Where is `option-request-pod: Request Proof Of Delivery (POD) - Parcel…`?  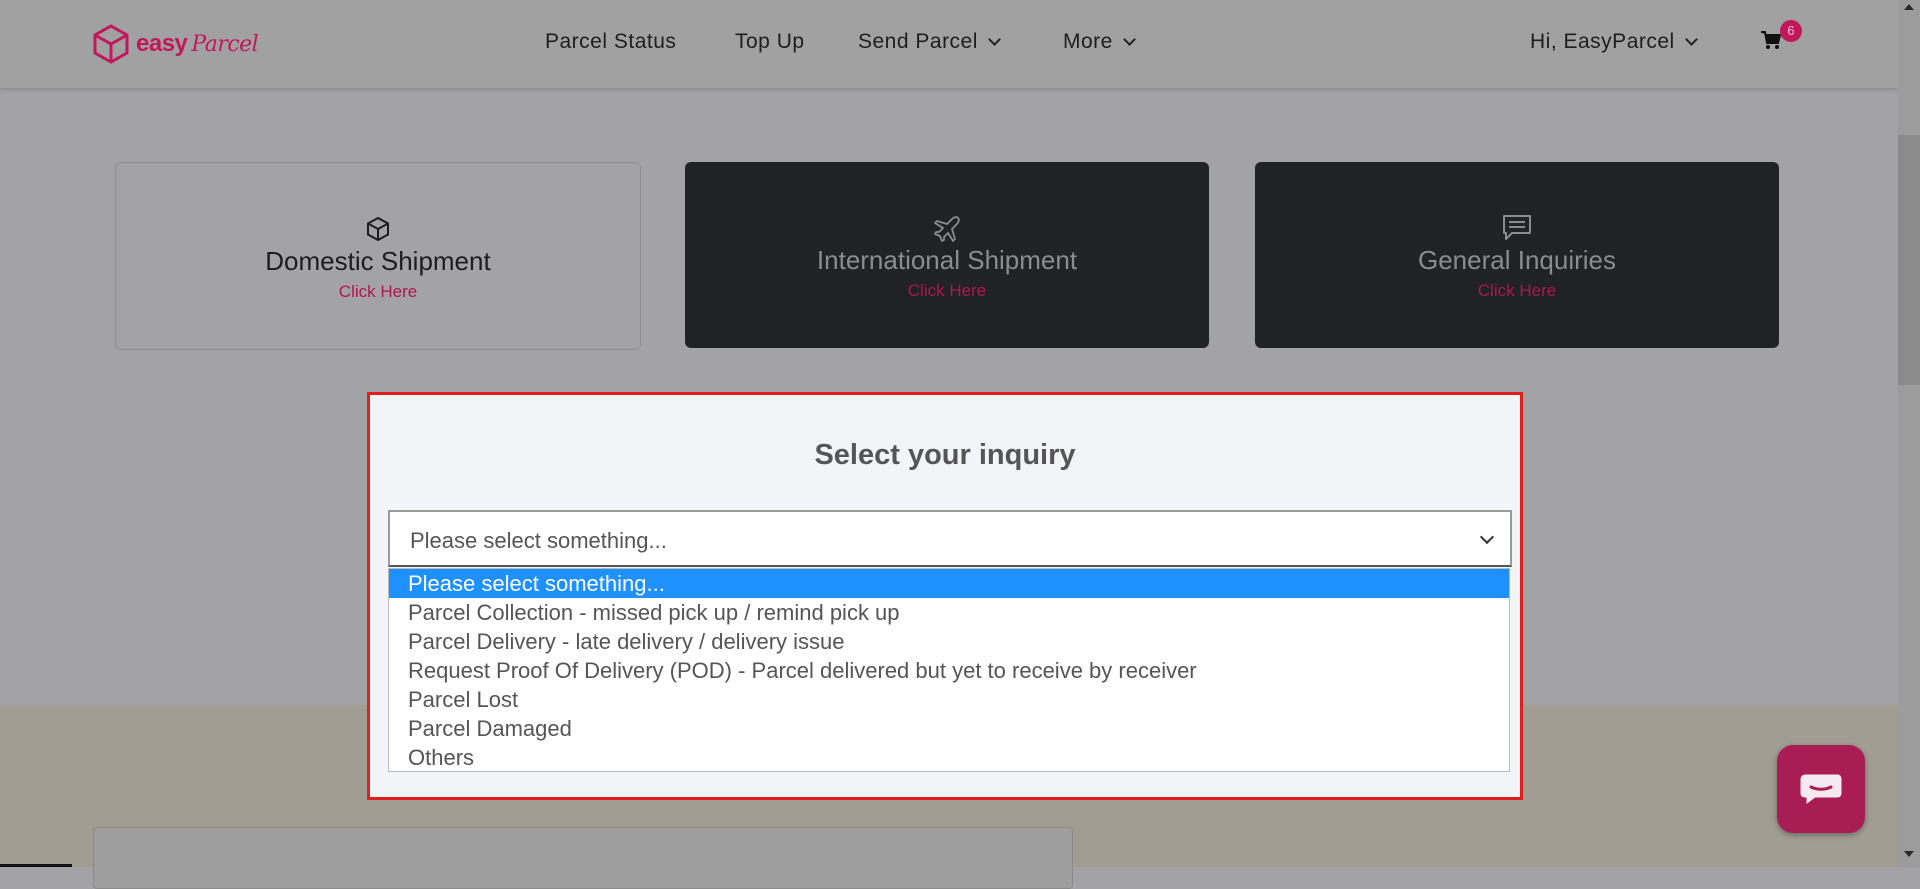
option-request-pod: Request Proof Of Delivery (POD) - Parcel… is located at coordinates (949, 670).